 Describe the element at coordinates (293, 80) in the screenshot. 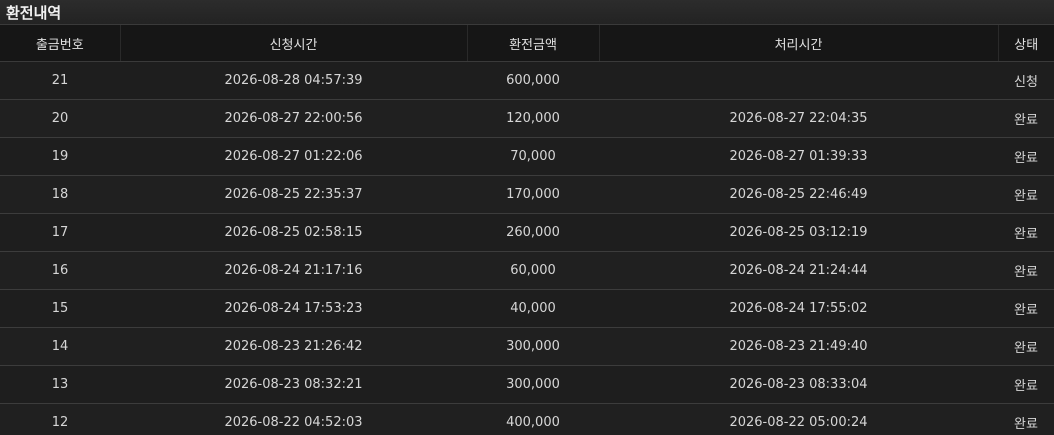

I see `cell-request-time: 2026-08-28 04:57:39` at that location.